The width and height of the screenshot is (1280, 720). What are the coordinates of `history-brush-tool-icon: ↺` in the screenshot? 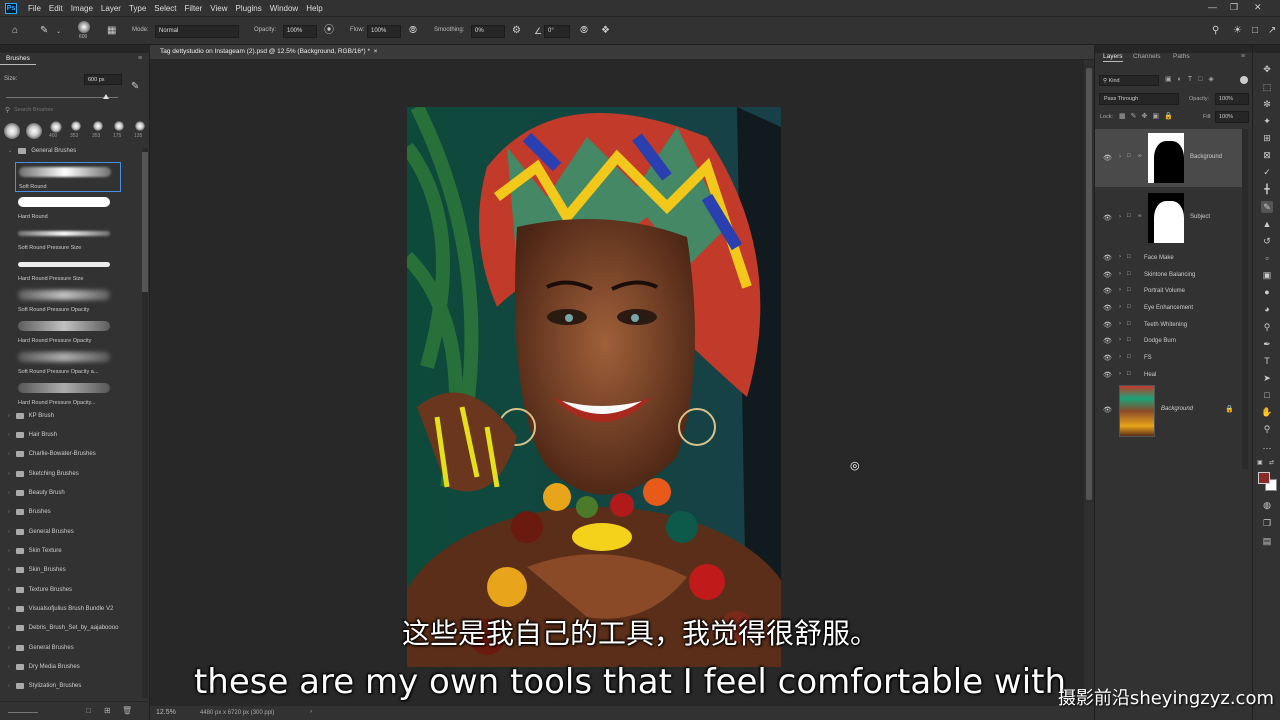 It's located at (1267, 241).